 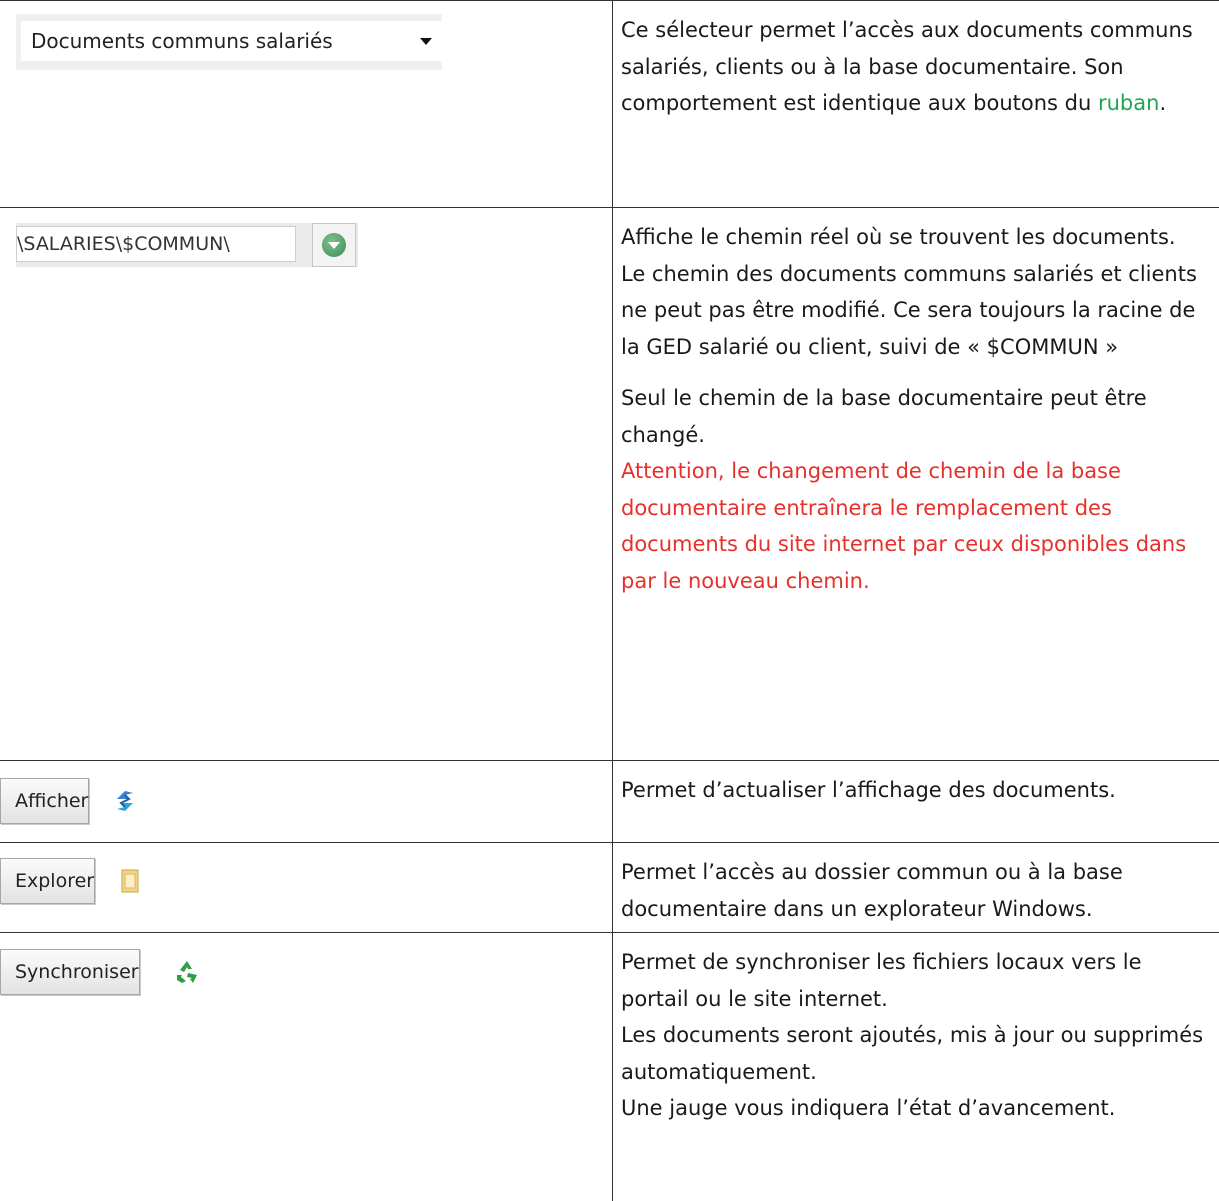 I want to click on refresh-icon, so click(x=125, y=801).